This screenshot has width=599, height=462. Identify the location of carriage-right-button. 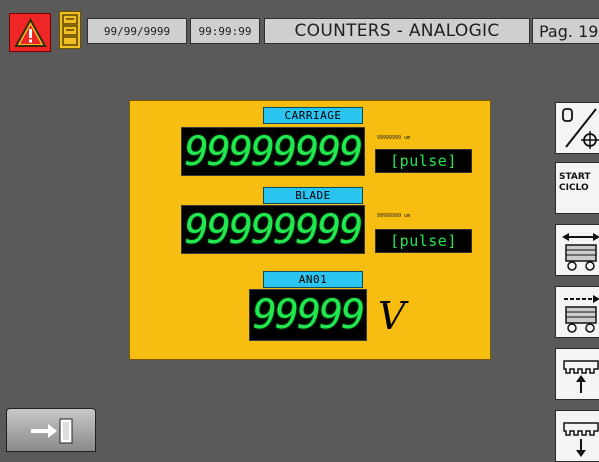
(577, 312).